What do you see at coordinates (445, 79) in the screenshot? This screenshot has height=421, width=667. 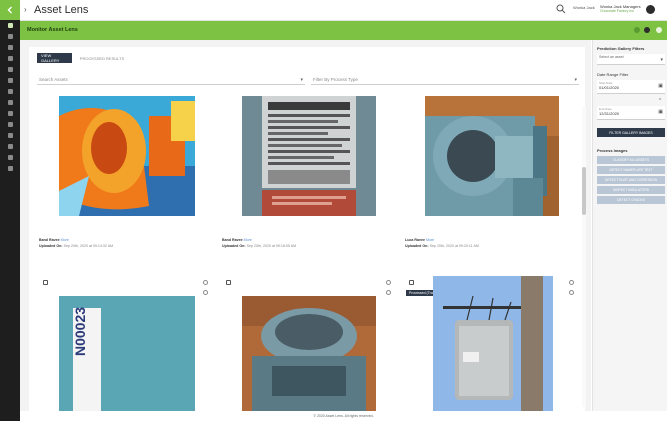 I see `process-type-dropdown: Filter By Process Type ▾` at bounding box center [445, 79].